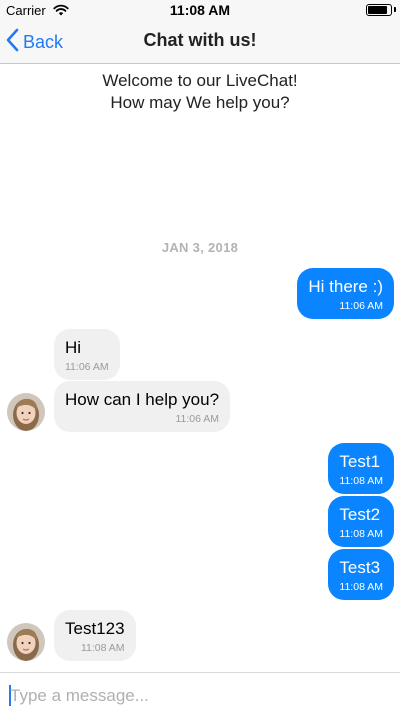 The image size is (400, 718). I want to click on navigation-bar: Back Chat with us!, so click(200, 42).